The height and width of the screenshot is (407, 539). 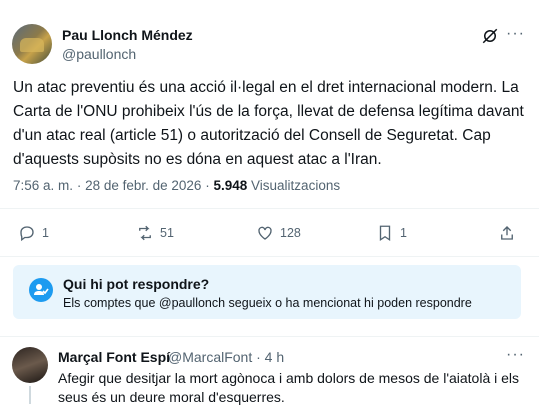 What do you see at coordinates (32, 44) in the screenshot?
I see `tweet-author-avatar` at bounding box center [32, 44].